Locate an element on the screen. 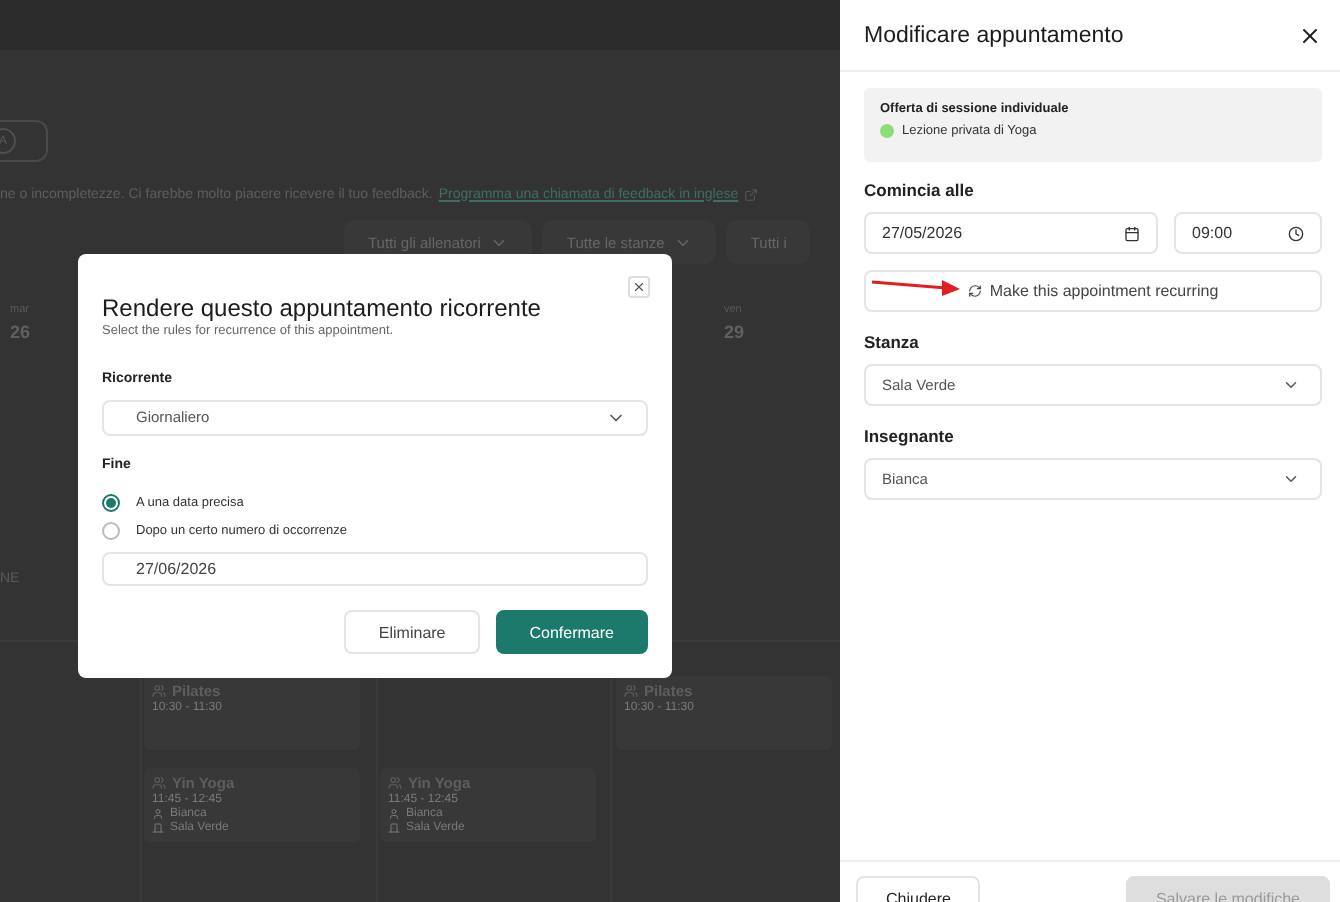 The width and height of the screenshot is (1340, 902). status-dot is located at coordinates (887, 131).